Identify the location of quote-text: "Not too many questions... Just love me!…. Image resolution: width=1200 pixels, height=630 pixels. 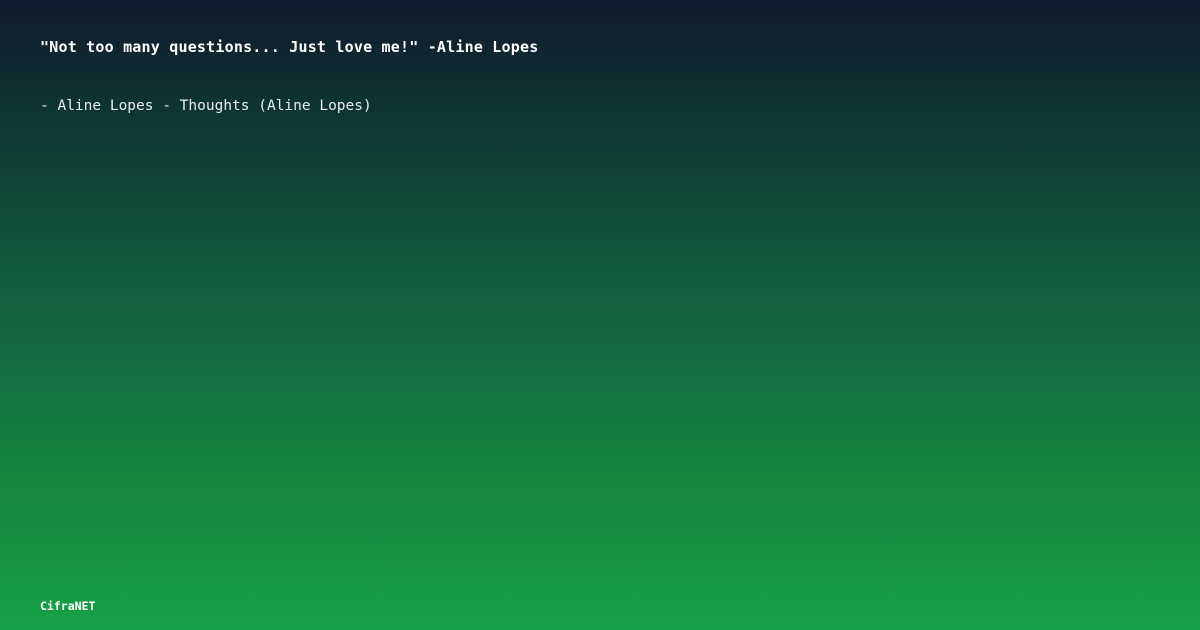
(289, 47).